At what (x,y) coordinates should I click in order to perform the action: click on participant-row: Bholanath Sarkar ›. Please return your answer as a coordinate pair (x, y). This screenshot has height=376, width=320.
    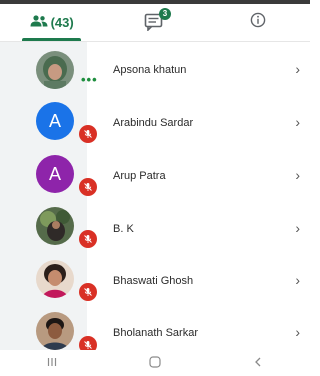
    Looking at the image, I should click on (155, 328).